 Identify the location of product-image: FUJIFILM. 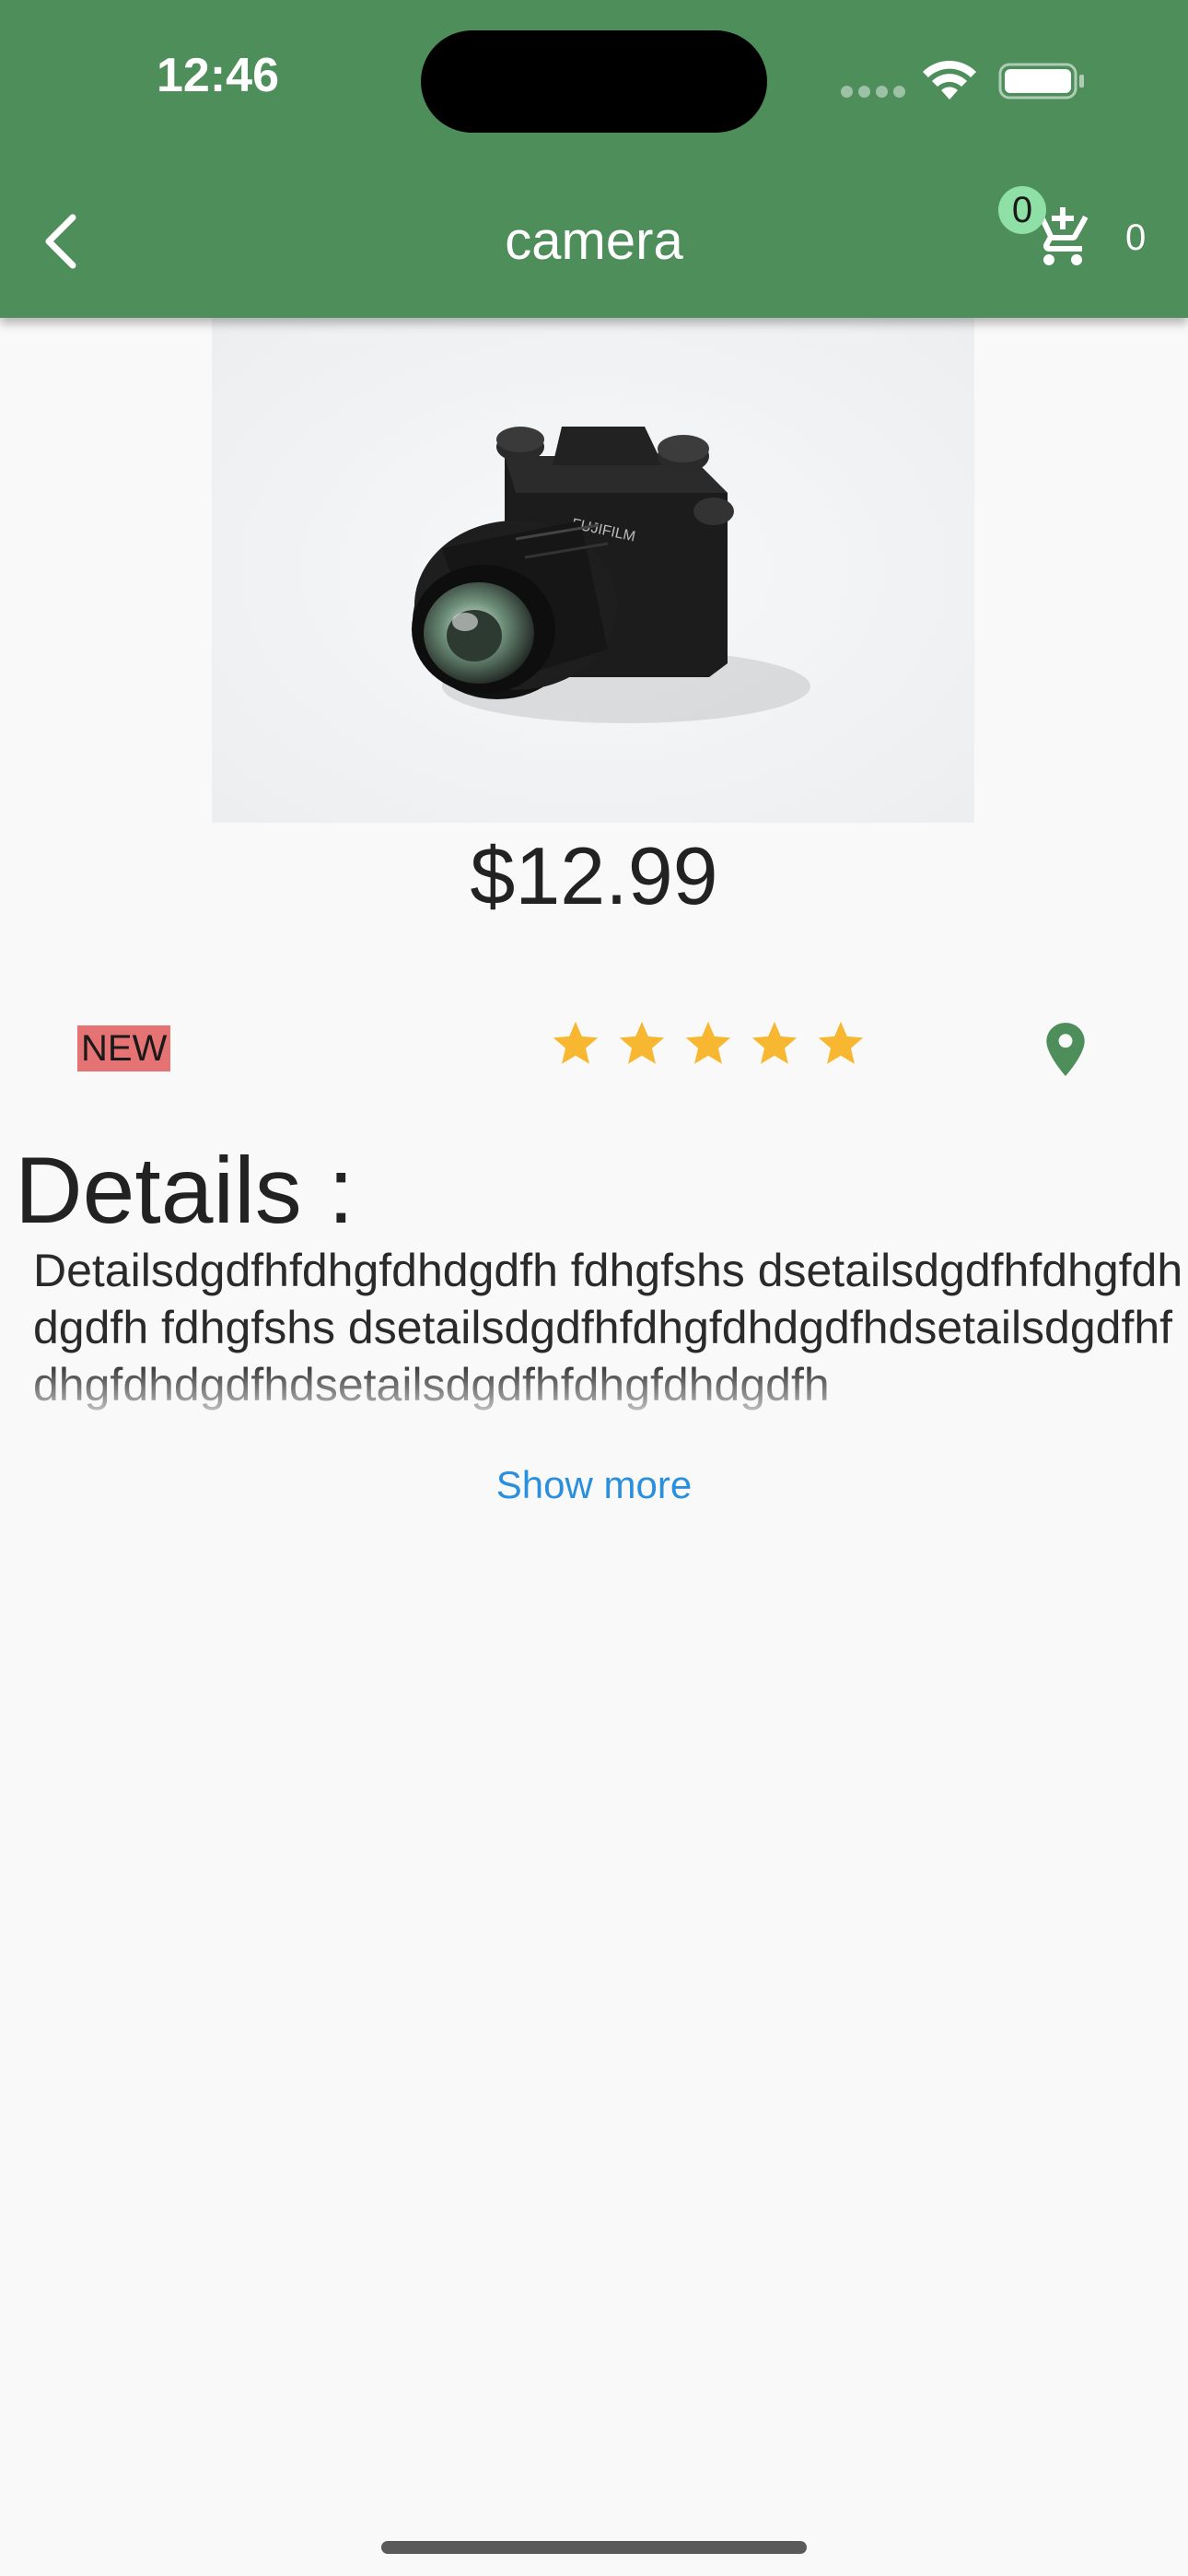
(593, 570).